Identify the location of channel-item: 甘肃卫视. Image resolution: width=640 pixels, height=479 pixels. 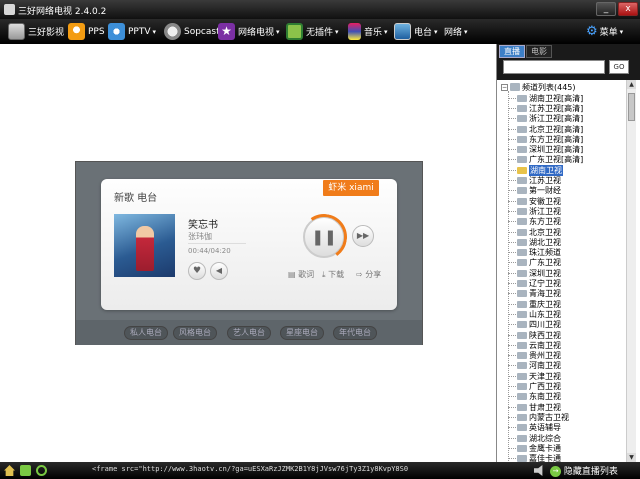
(534, 407).